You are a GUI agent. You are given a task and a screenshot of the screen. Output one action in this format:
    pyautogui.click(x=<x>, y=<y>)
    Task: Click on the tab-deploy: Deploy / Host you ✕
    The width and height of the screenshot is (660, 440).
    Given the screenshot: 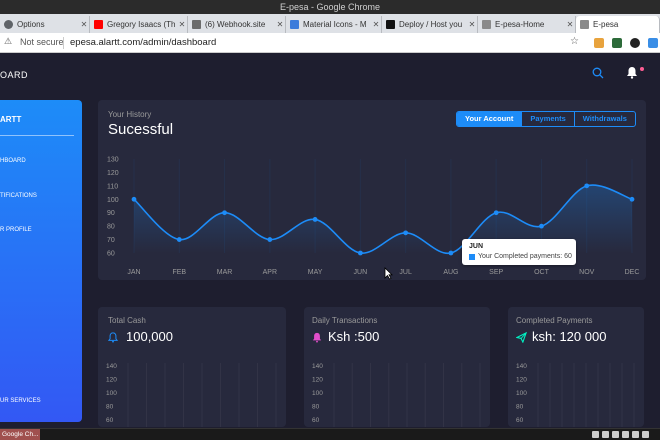 What is the action you would take?
    pyautogui.click(x=430, y=24)
    